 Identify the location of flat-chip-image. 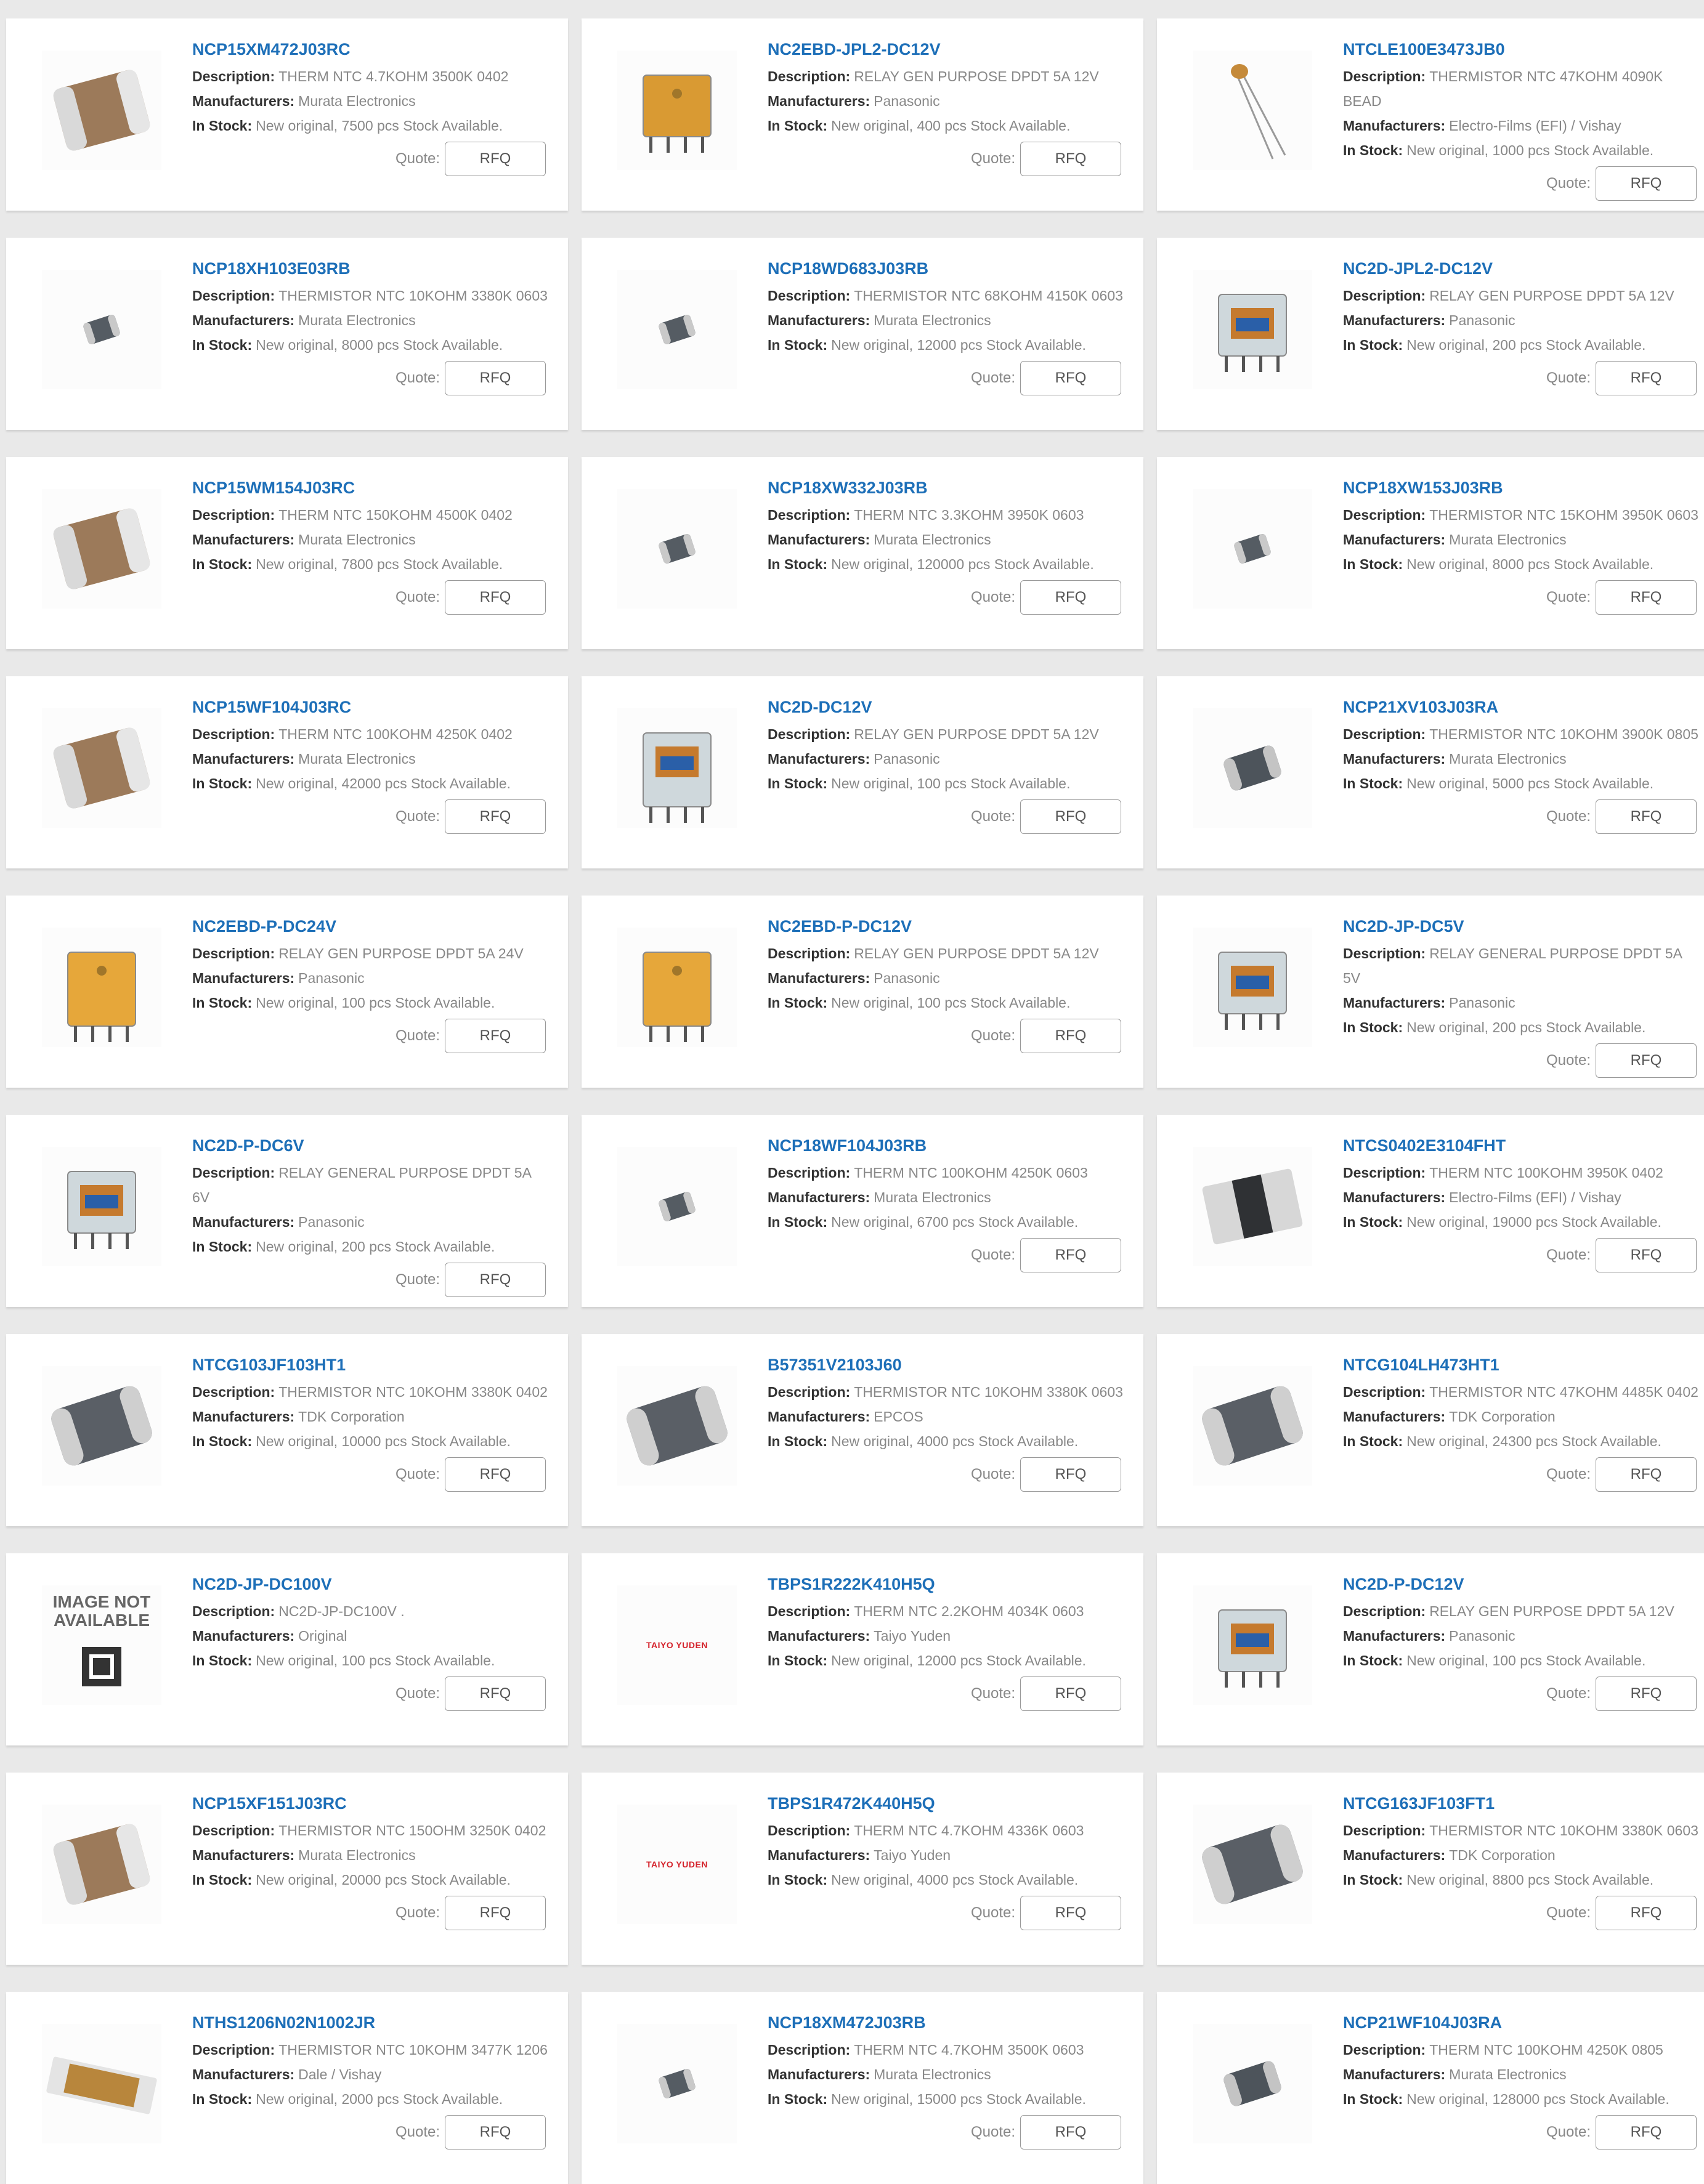
(102, 2083).